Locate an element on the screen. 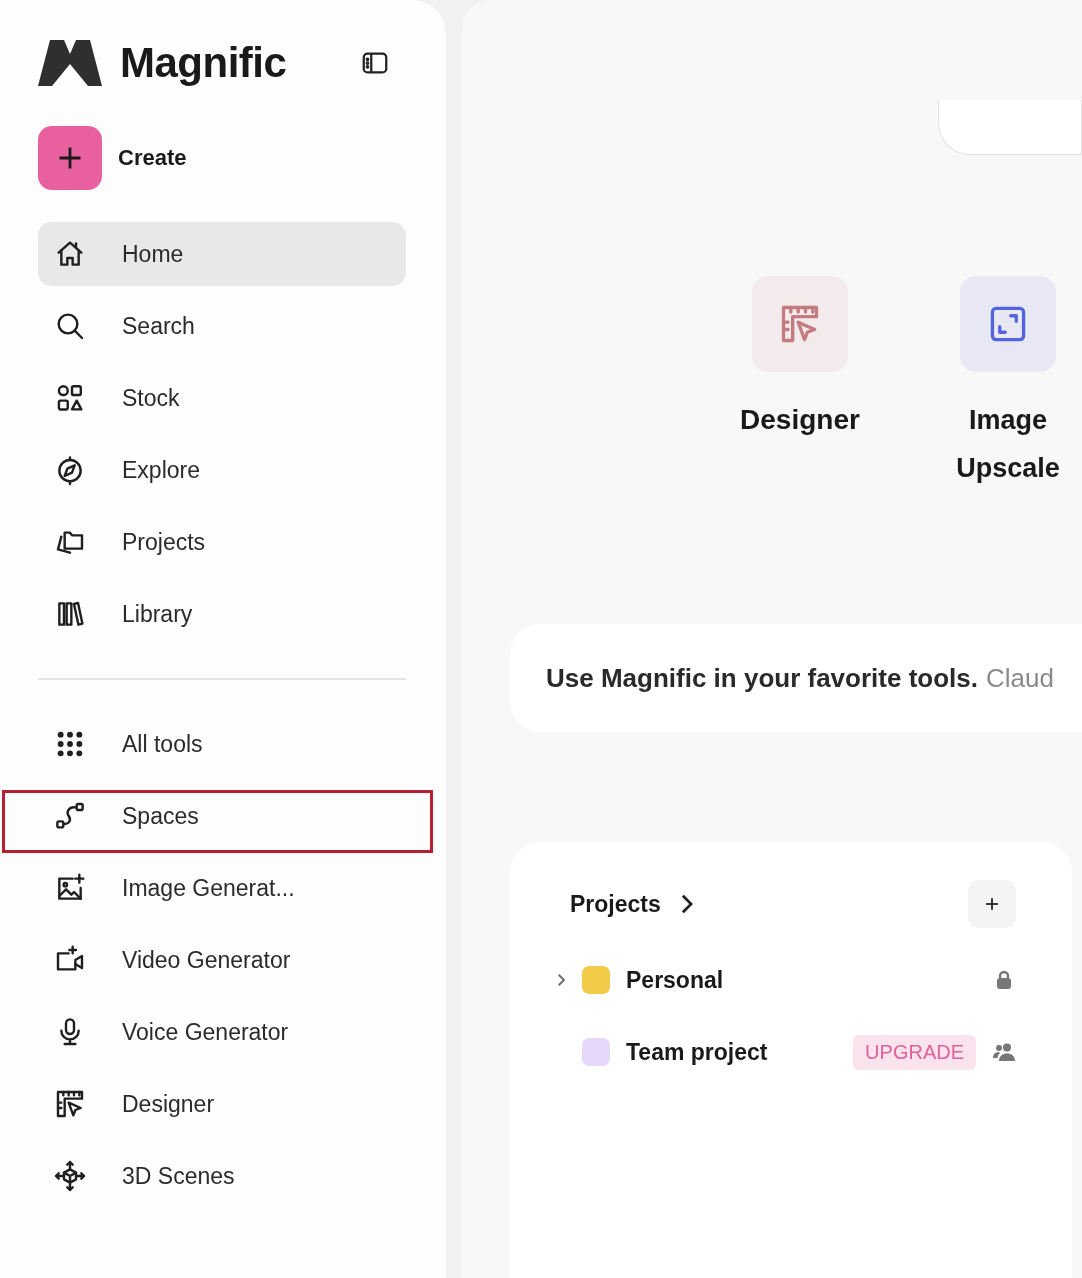 This screenshot has width=1082, height=1278. sidebar-item: Search is located at coordinates (222, 326).